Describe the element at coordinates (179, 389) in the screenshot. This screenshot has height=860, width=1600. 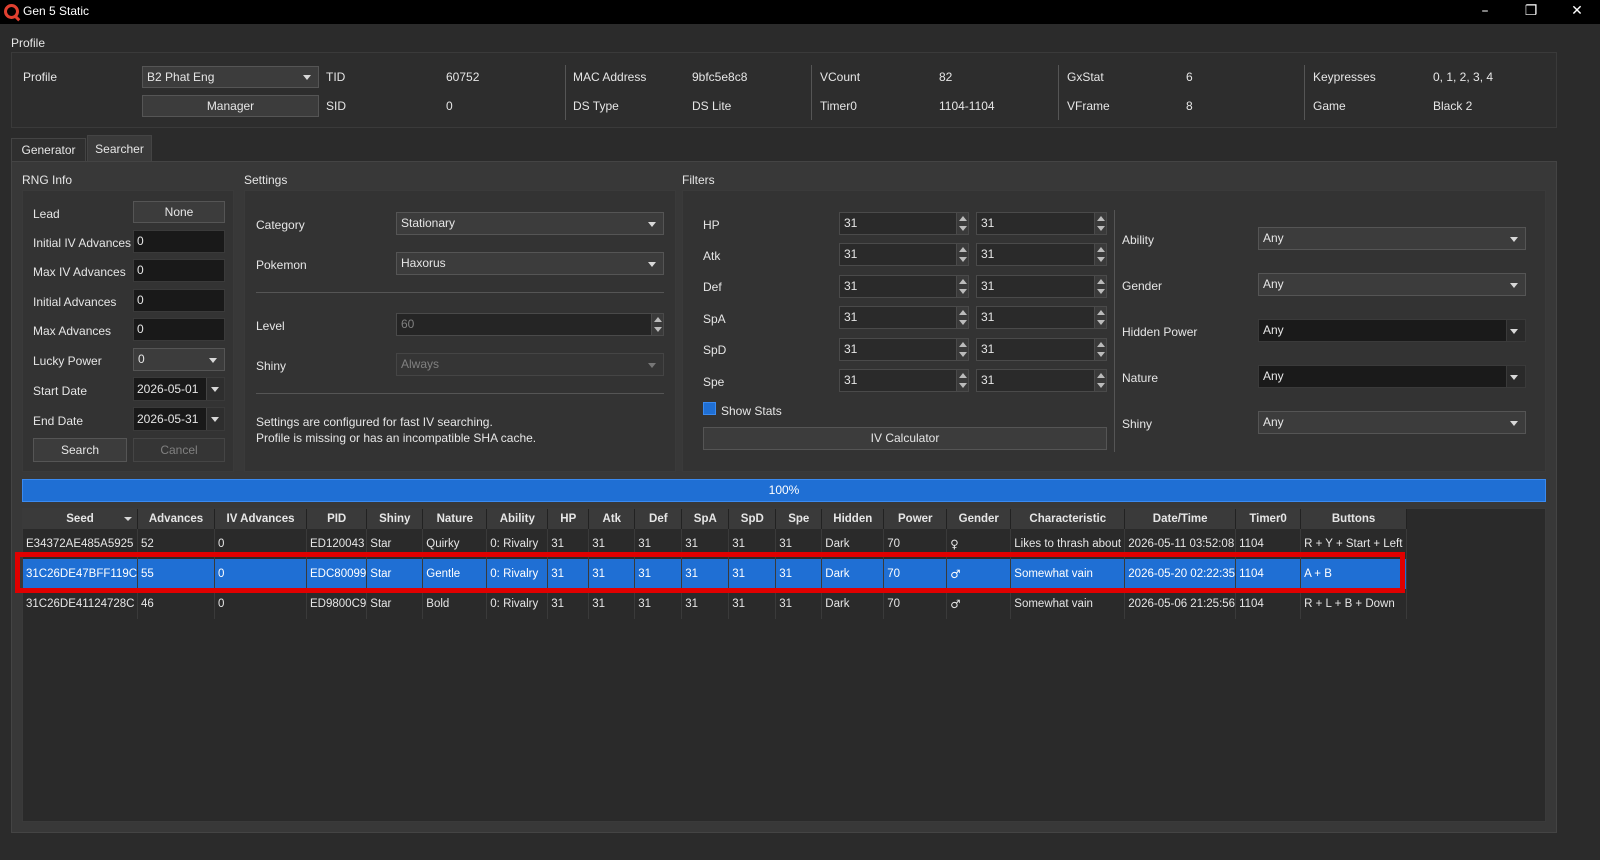
I see `start-date-input: 2026-05-01` at that location.